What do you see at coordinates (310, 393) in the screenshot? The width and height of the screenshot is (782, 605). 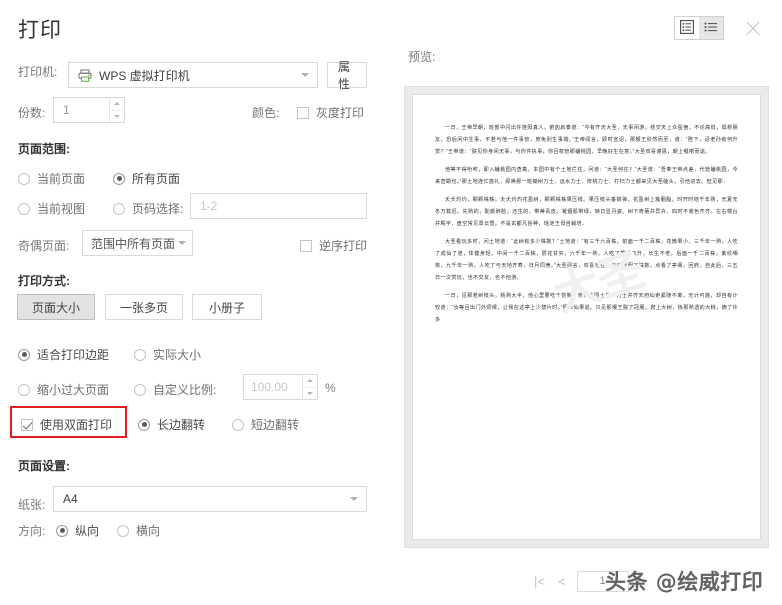 I see `custom-scale-decrement` at bounding box center [310, 393].